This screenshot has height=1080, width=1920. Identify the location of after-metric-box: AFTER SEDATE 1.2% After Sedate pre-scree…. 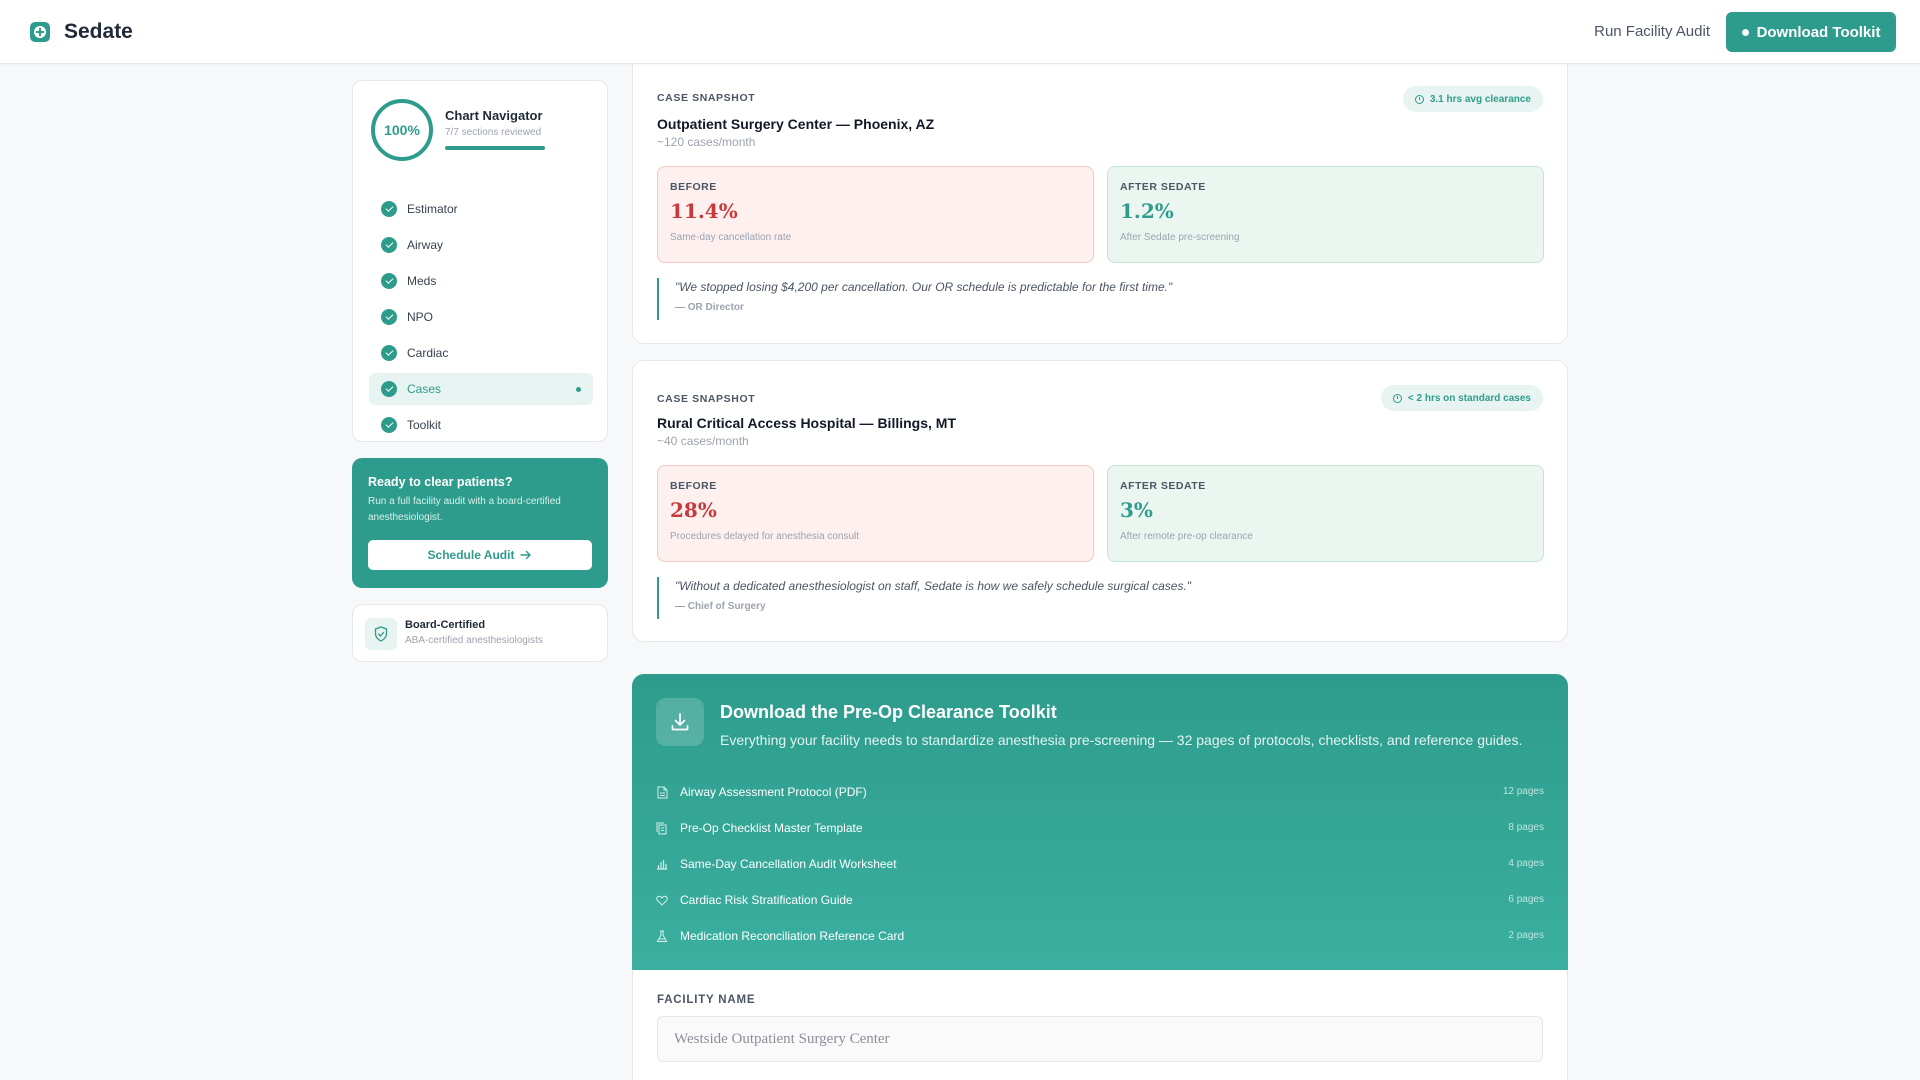
(1325, 214).